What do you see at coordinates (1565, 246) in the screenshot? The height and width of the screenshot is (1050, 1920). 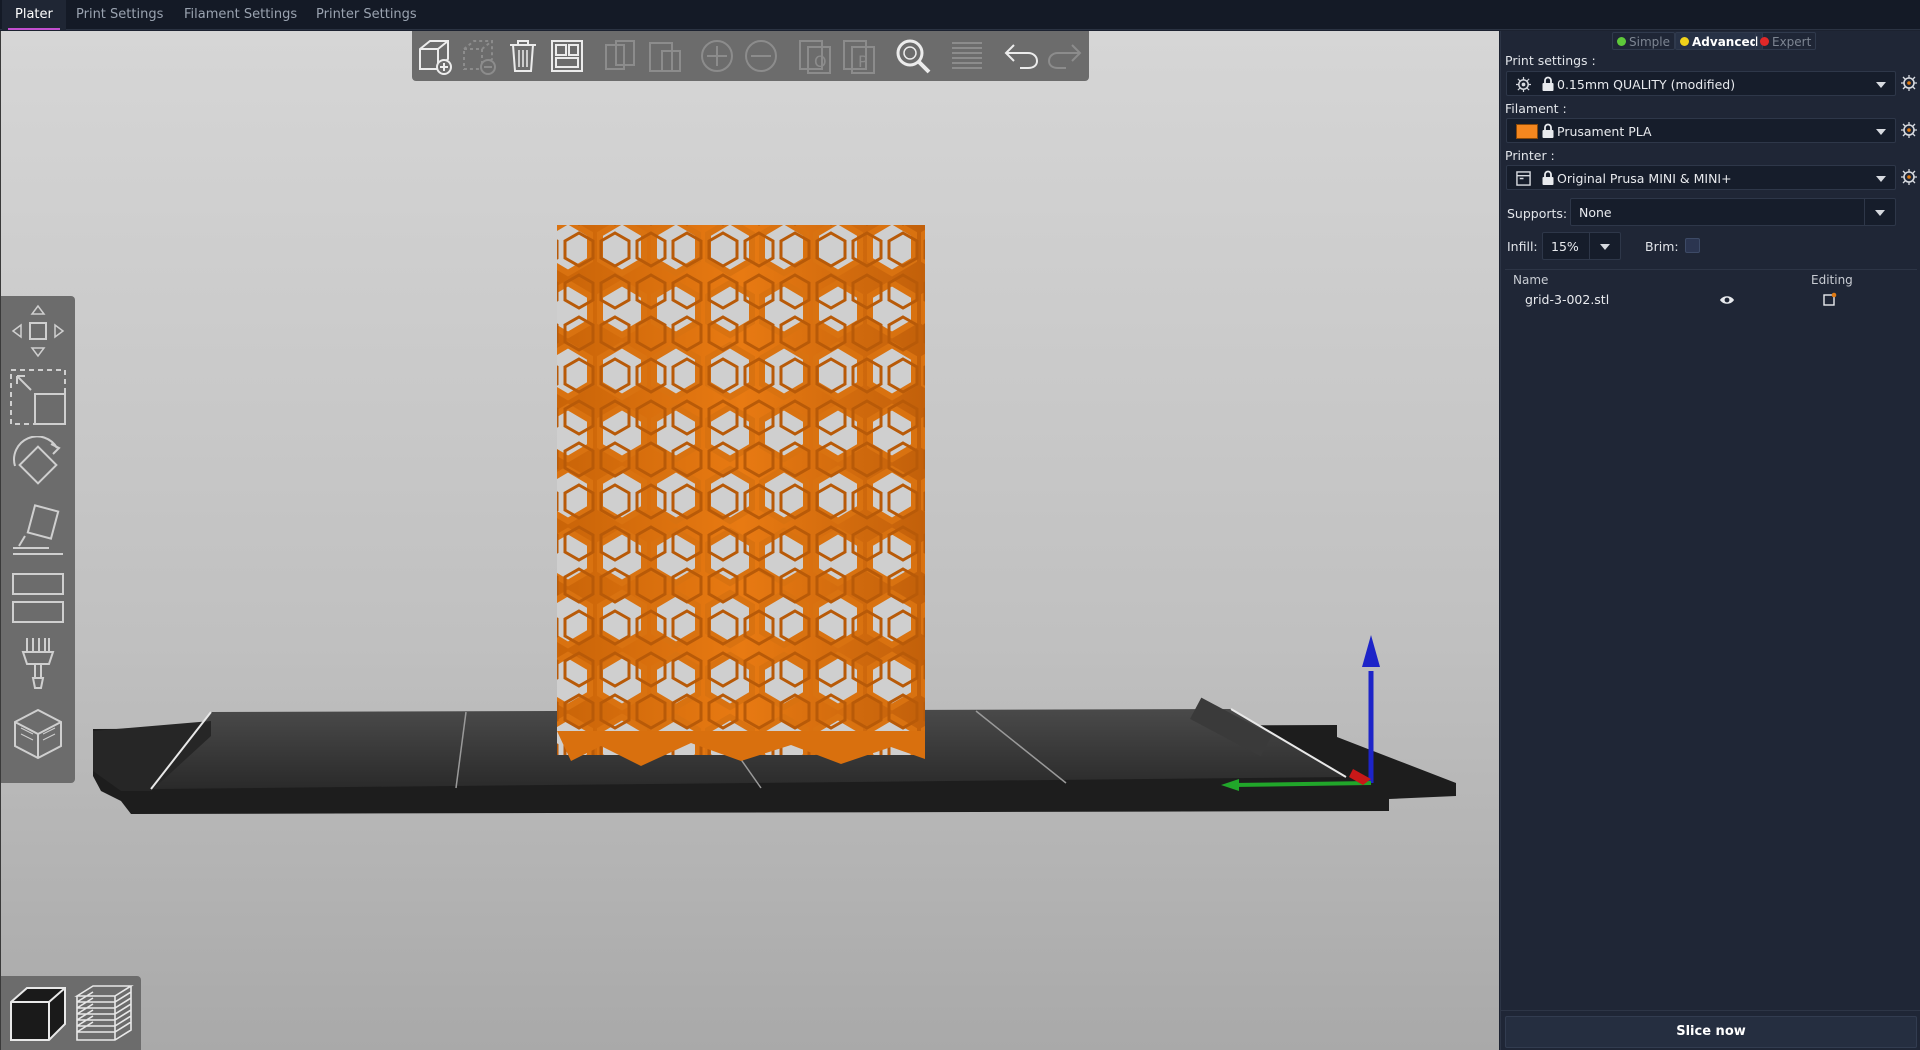 I see `infill-value: 15%` at bounding box center [1565, 246].